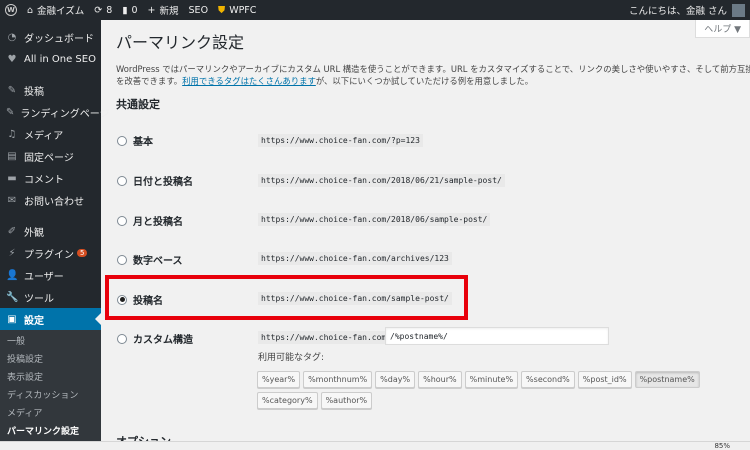 This screenshot has height=450, width=750. Describe the element at coordinates (50, 342) in the screenshot. I see `submenu-general: 一般` at that location.